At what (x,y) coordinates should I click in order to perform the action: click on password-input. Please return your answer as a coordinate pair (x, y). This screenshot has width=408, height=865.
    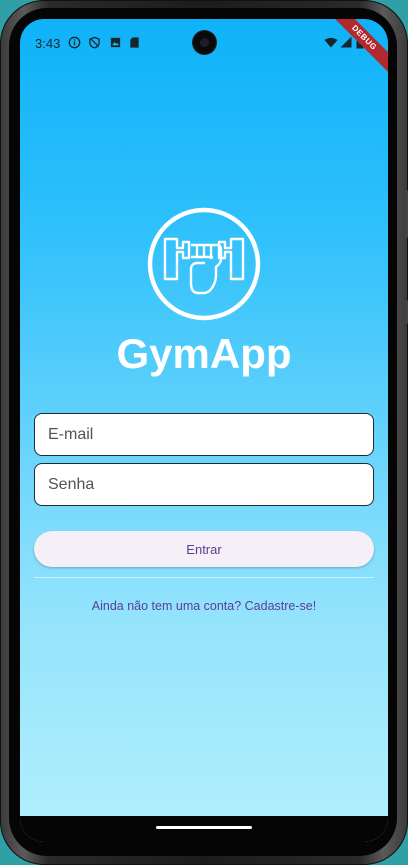
    Looking at the image, I should click on (204, 484).